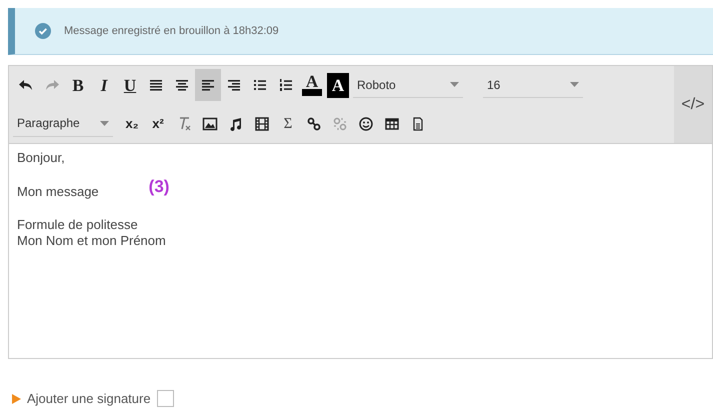 The width and height of the screenshot is (713, 417). Describe the element at coordinates (288, 124) in the screenshot. I see `sum-button: Σ` at that location.